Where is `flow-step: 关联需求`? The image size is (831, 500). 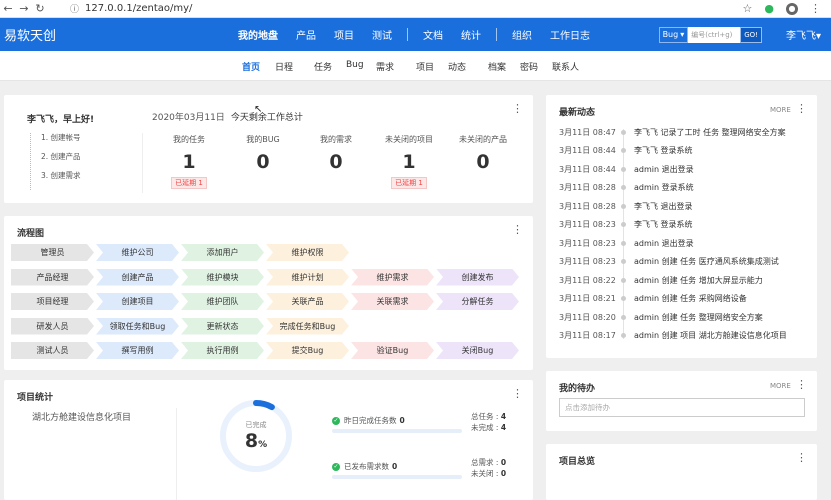
flow-step: 关联需求 is located at coordinates (392, 301).